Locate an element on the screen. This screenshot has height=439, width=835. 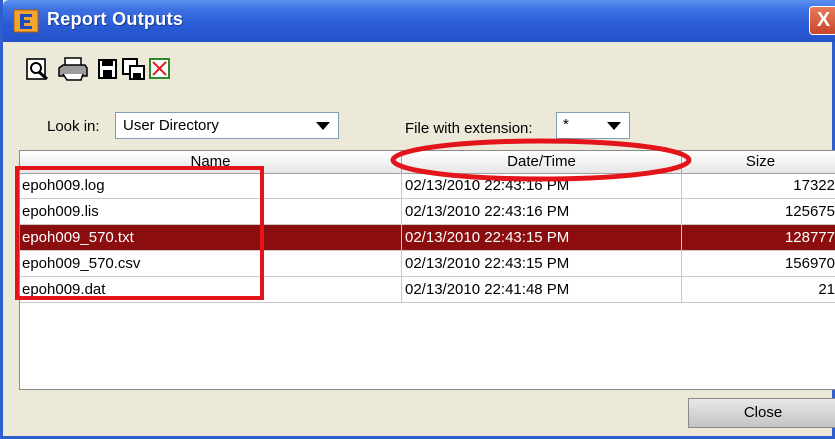
app-e-icon is located at coordinates (26, 21).